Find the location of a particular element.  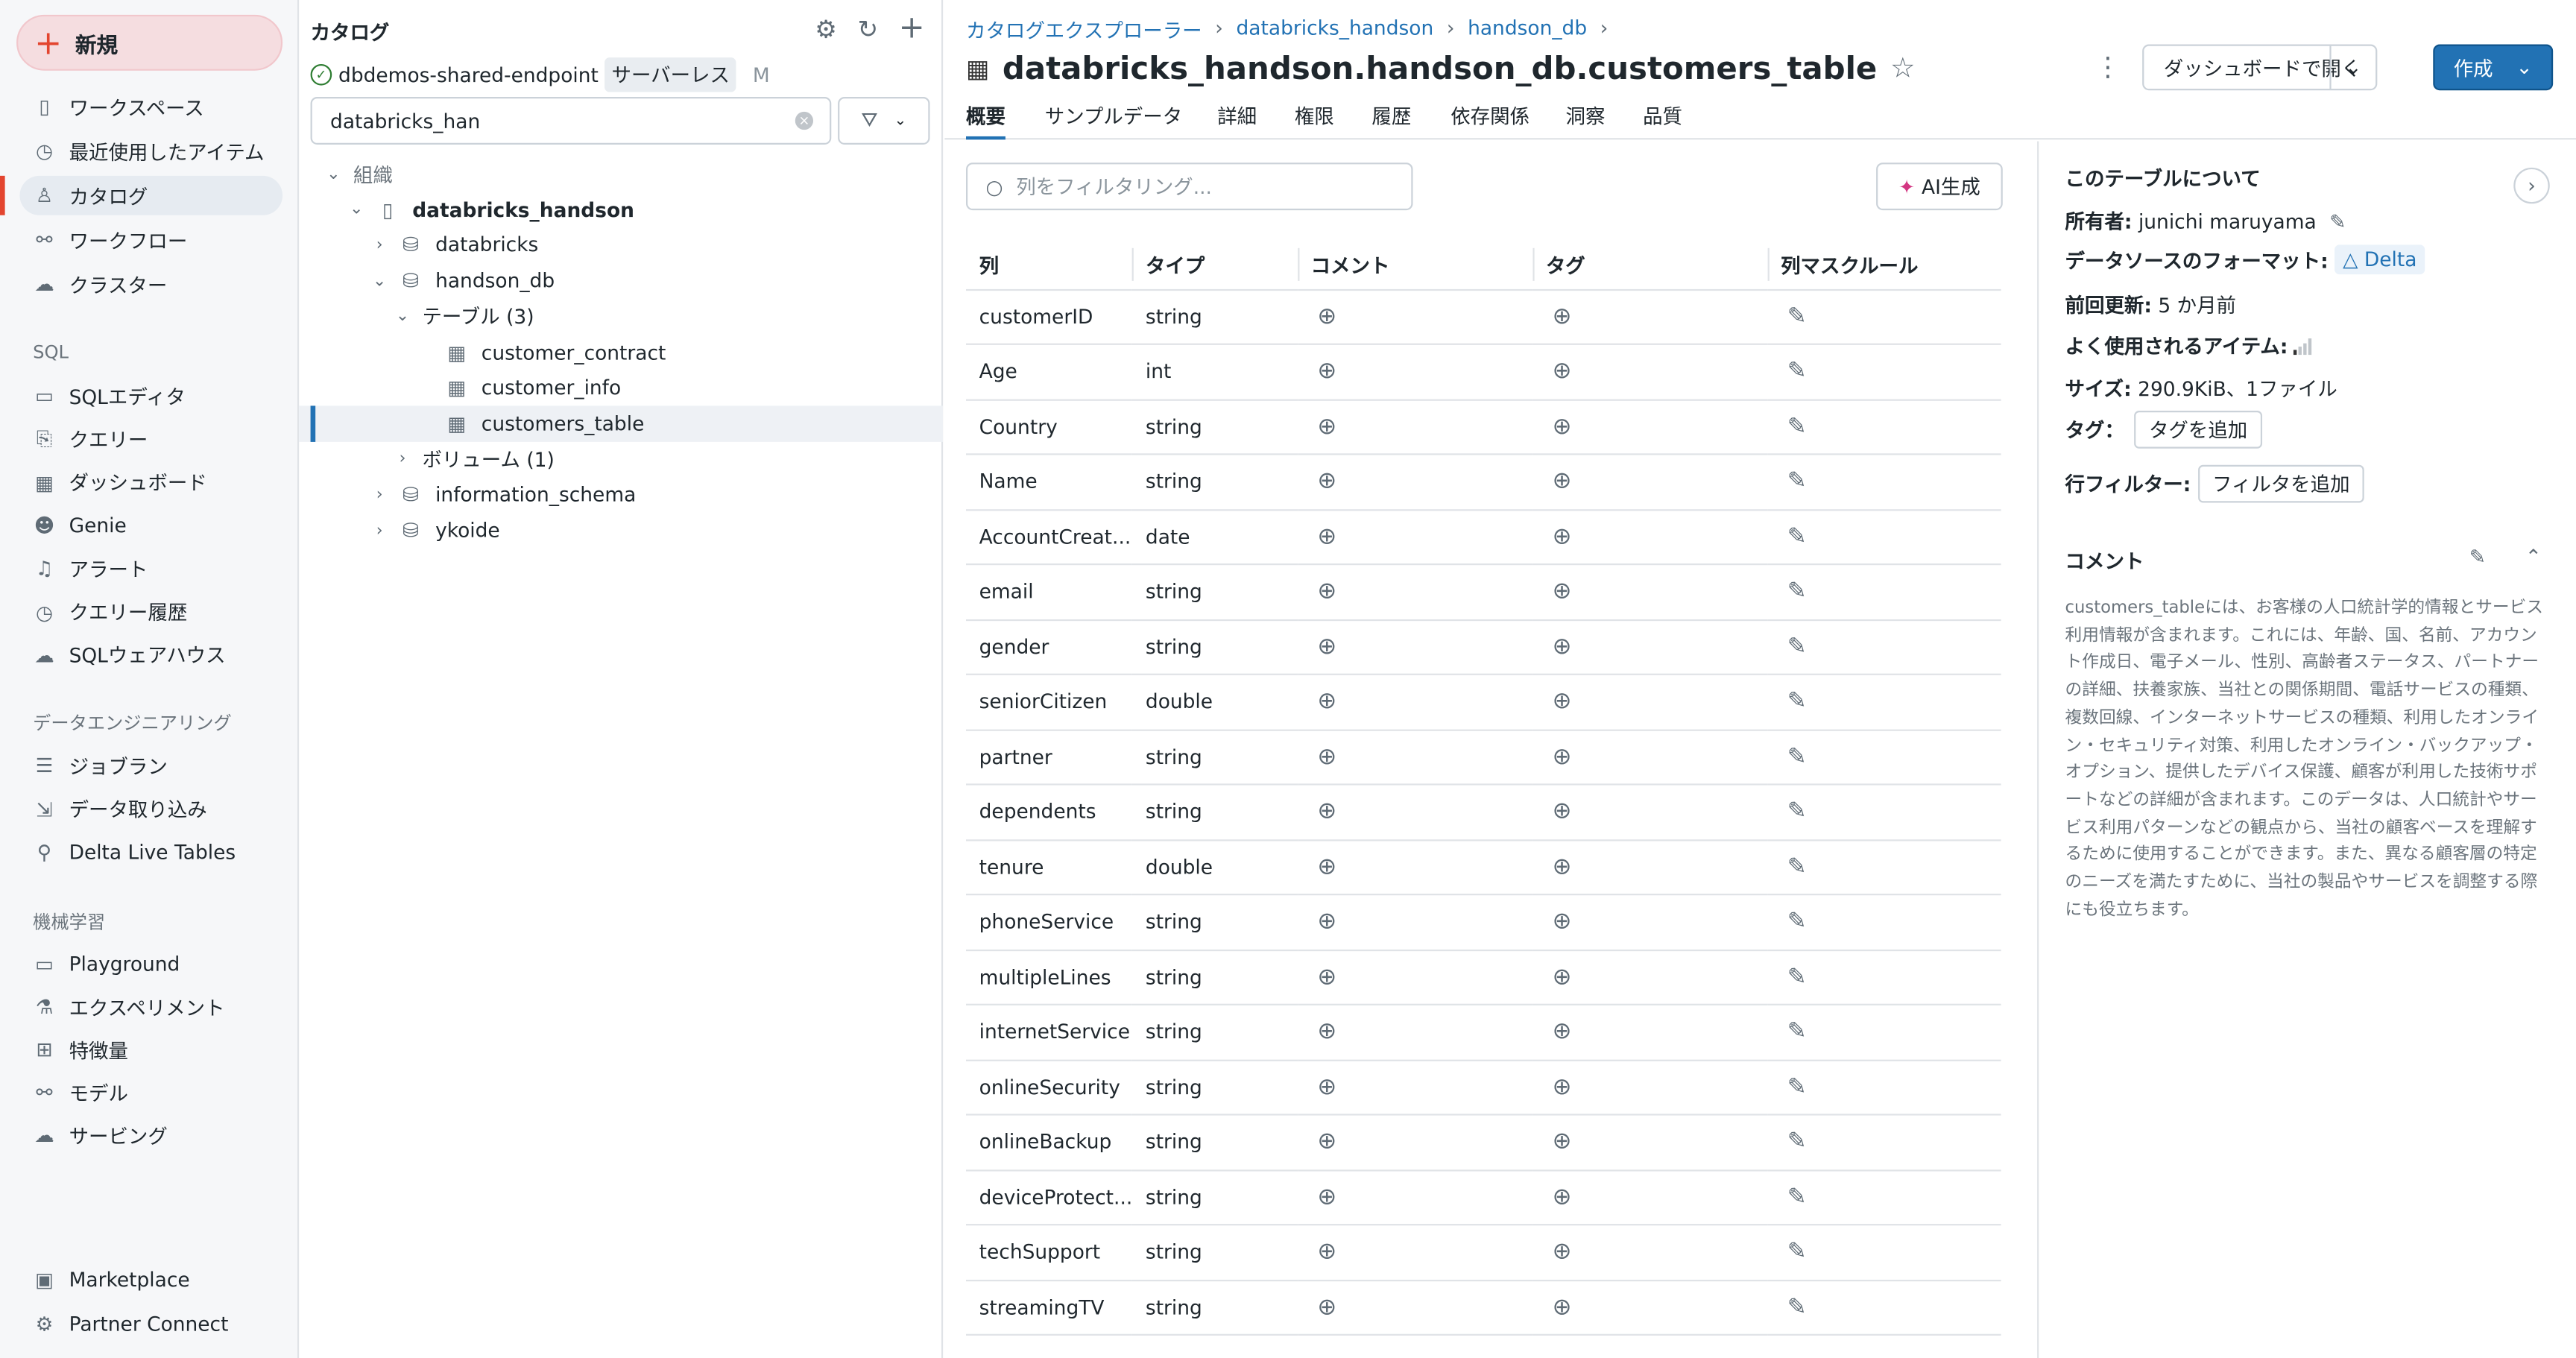

breadcrumb-link: databricks_handson is located at coordinates (1336, 30).